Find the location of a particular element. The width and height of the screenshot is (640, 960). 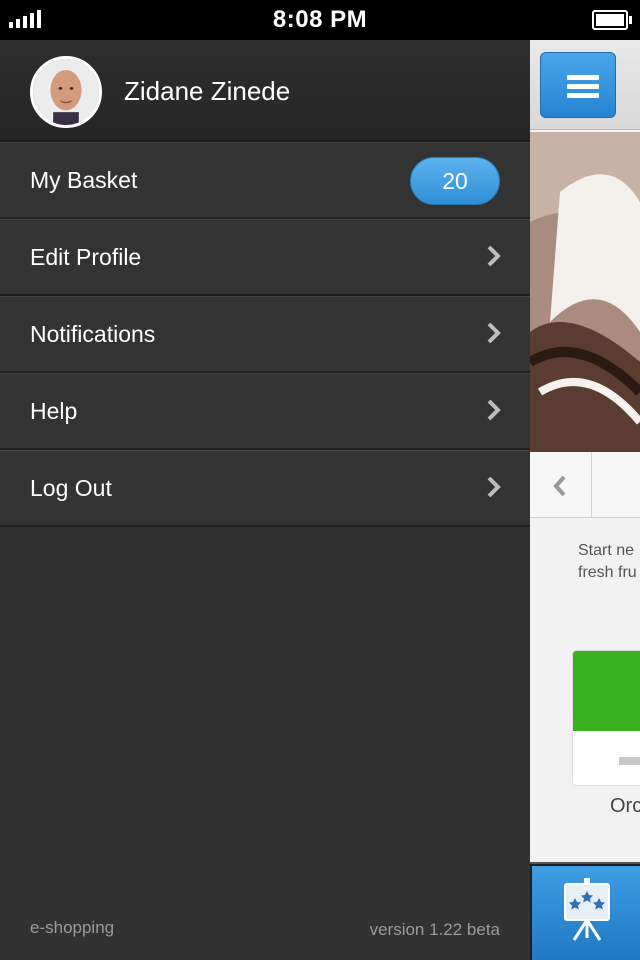

top-nav-bar is located at coordinates (585, 85).